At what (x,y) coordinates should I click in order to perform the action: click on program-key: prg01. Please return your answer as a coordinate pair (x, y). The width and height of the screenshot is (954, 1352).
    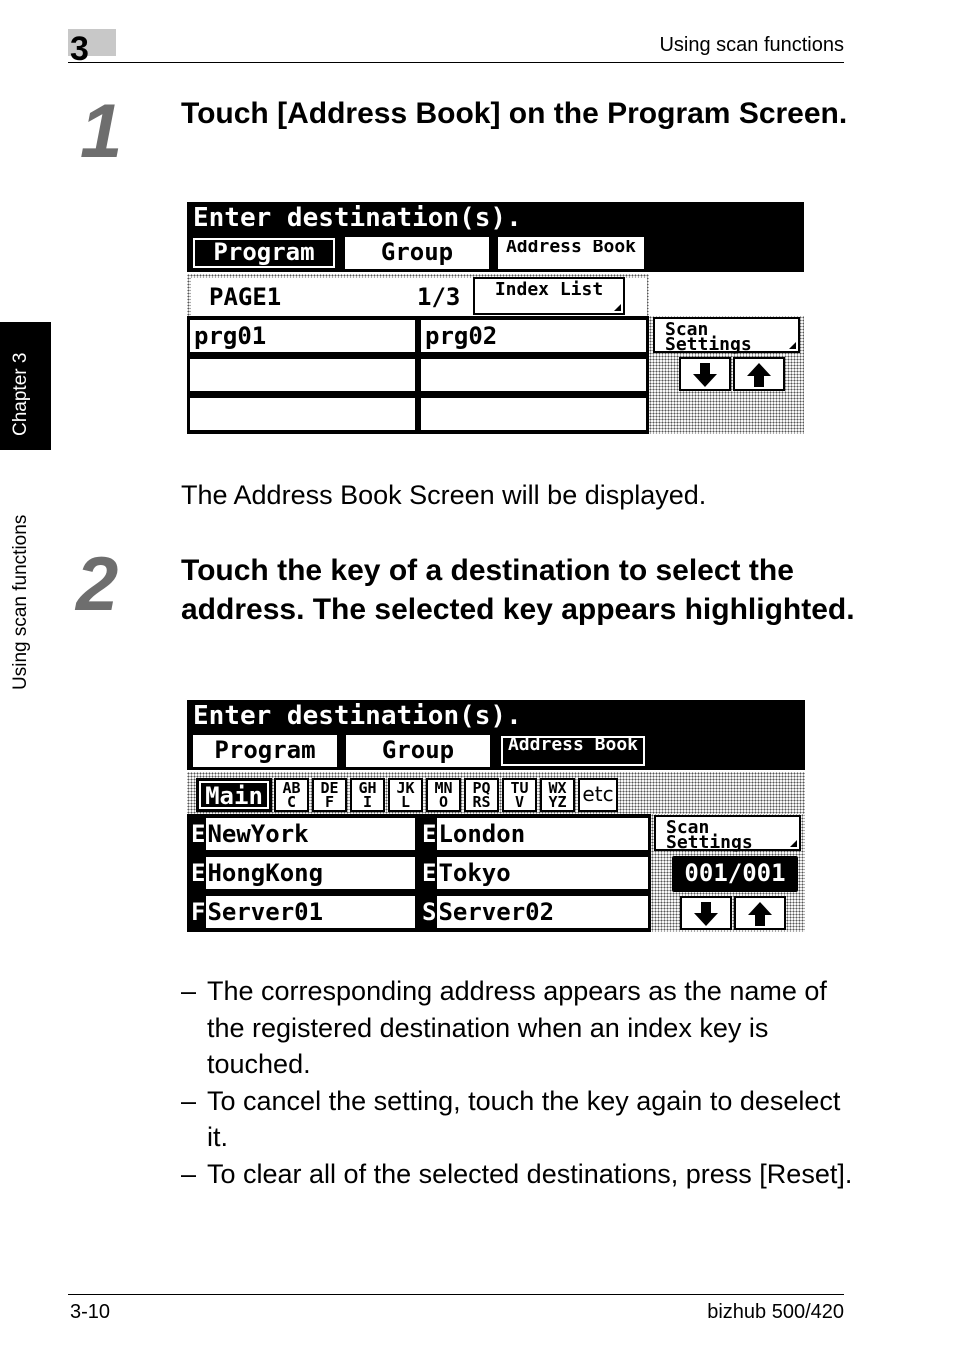
    Looking at the image, I should click on (302, 336).